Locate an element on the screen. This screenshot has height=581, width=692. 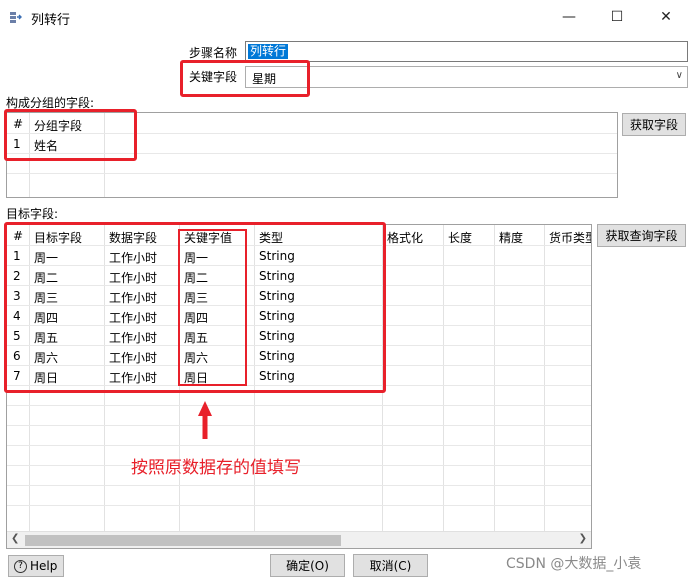
col-header-type: 类型 is located at coordinates (271, 238).